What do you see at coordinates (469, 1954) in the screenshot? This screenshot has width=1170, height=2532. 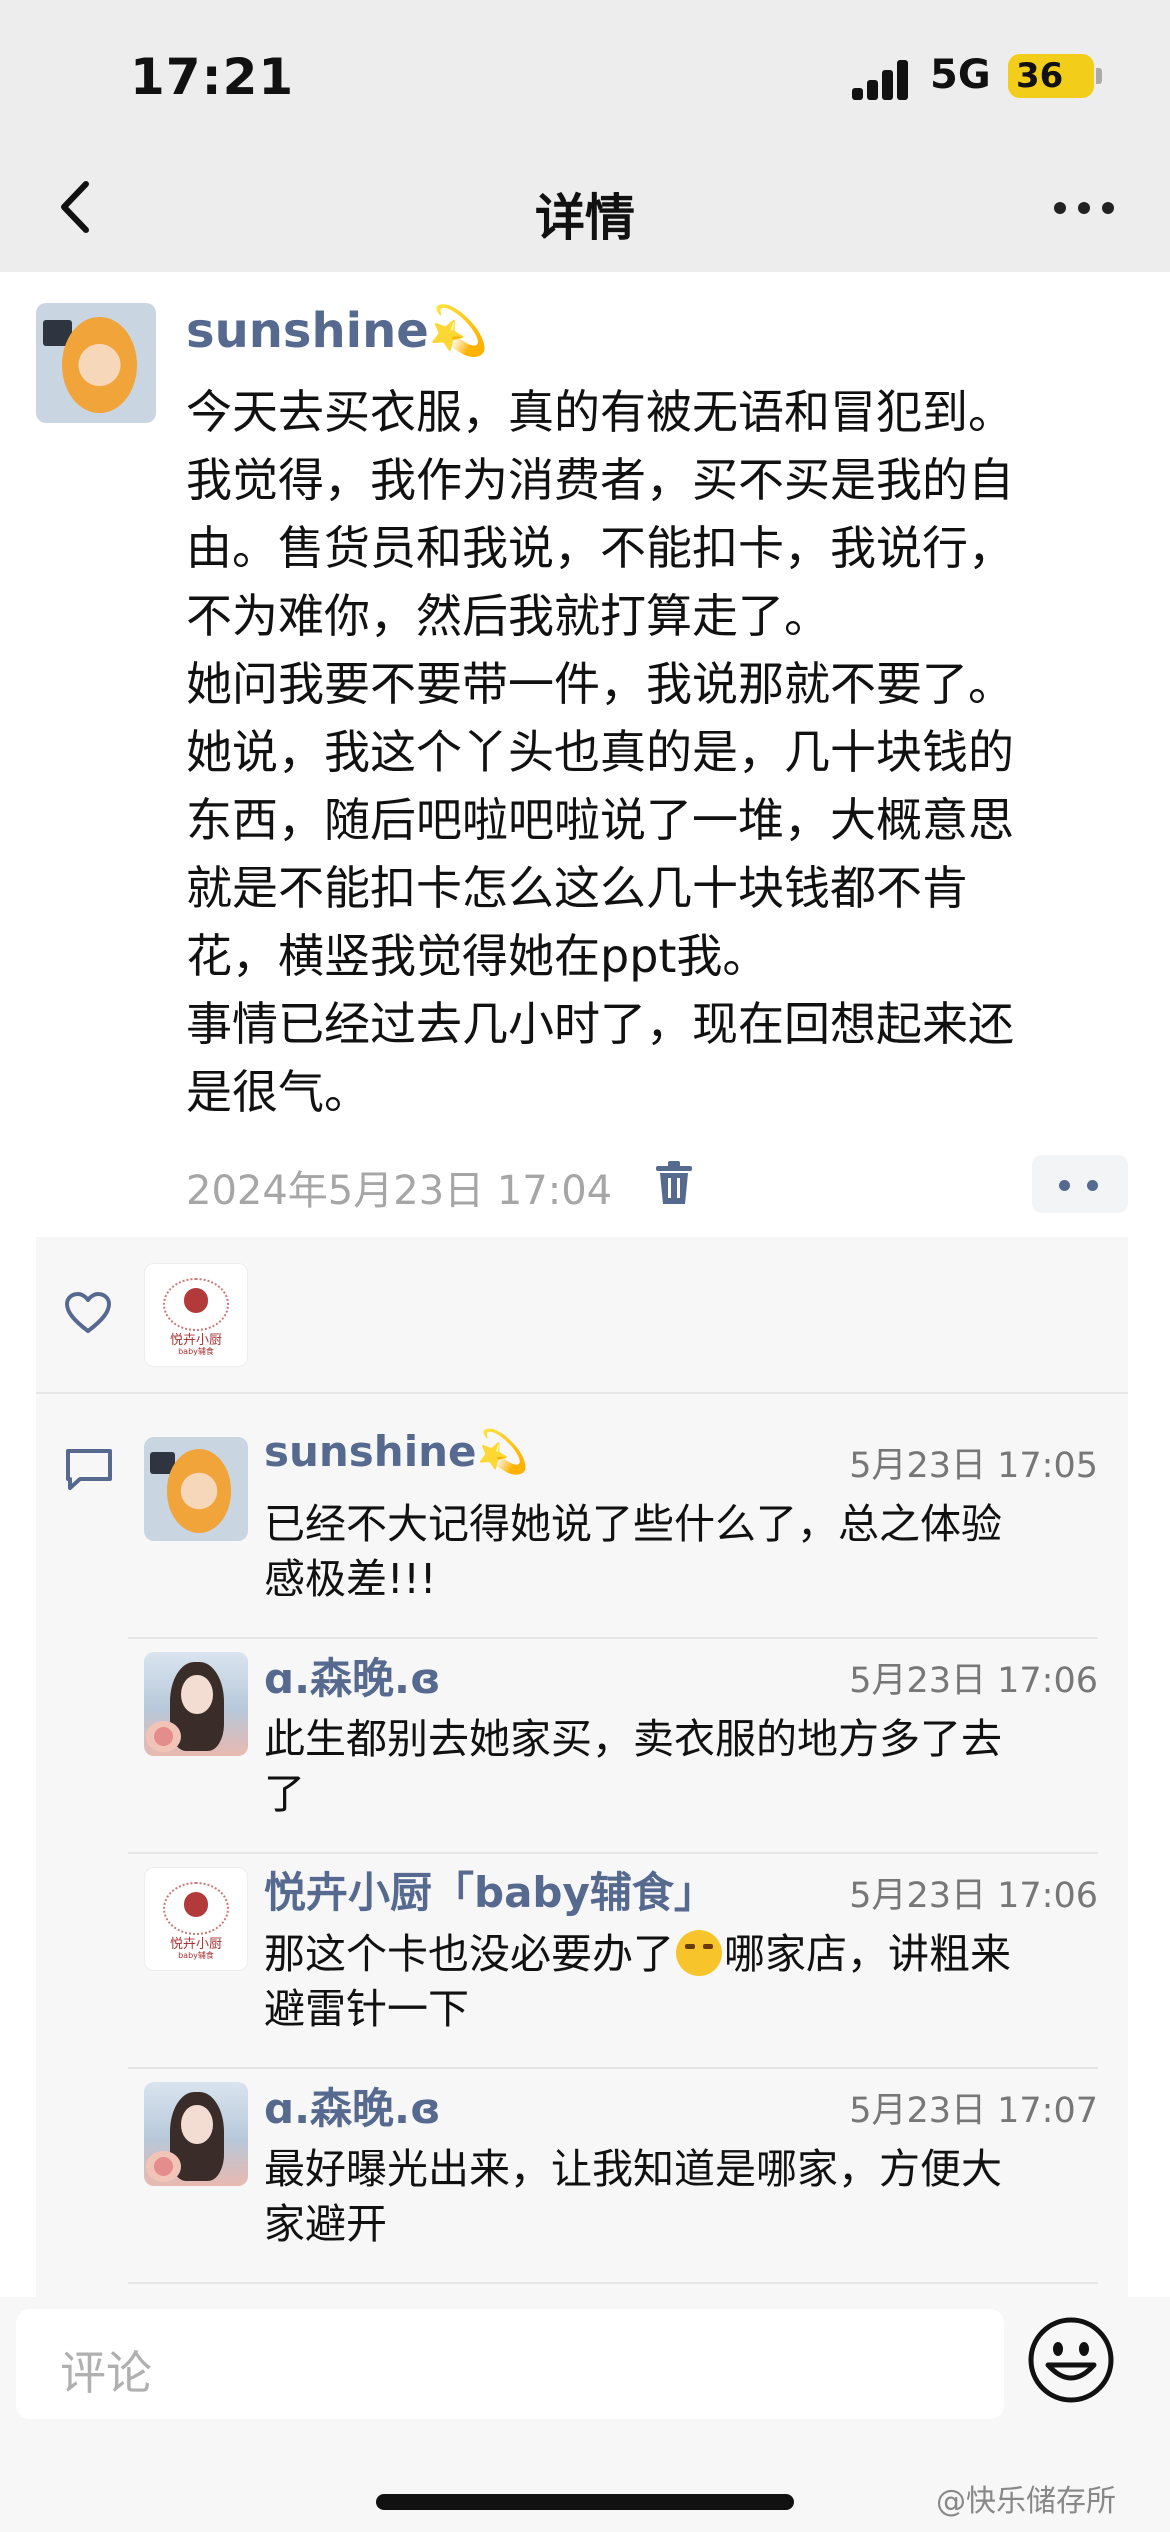 I see `comment-text-part: 那这个卡也没必要办了` at bounding box center [469, 1954].